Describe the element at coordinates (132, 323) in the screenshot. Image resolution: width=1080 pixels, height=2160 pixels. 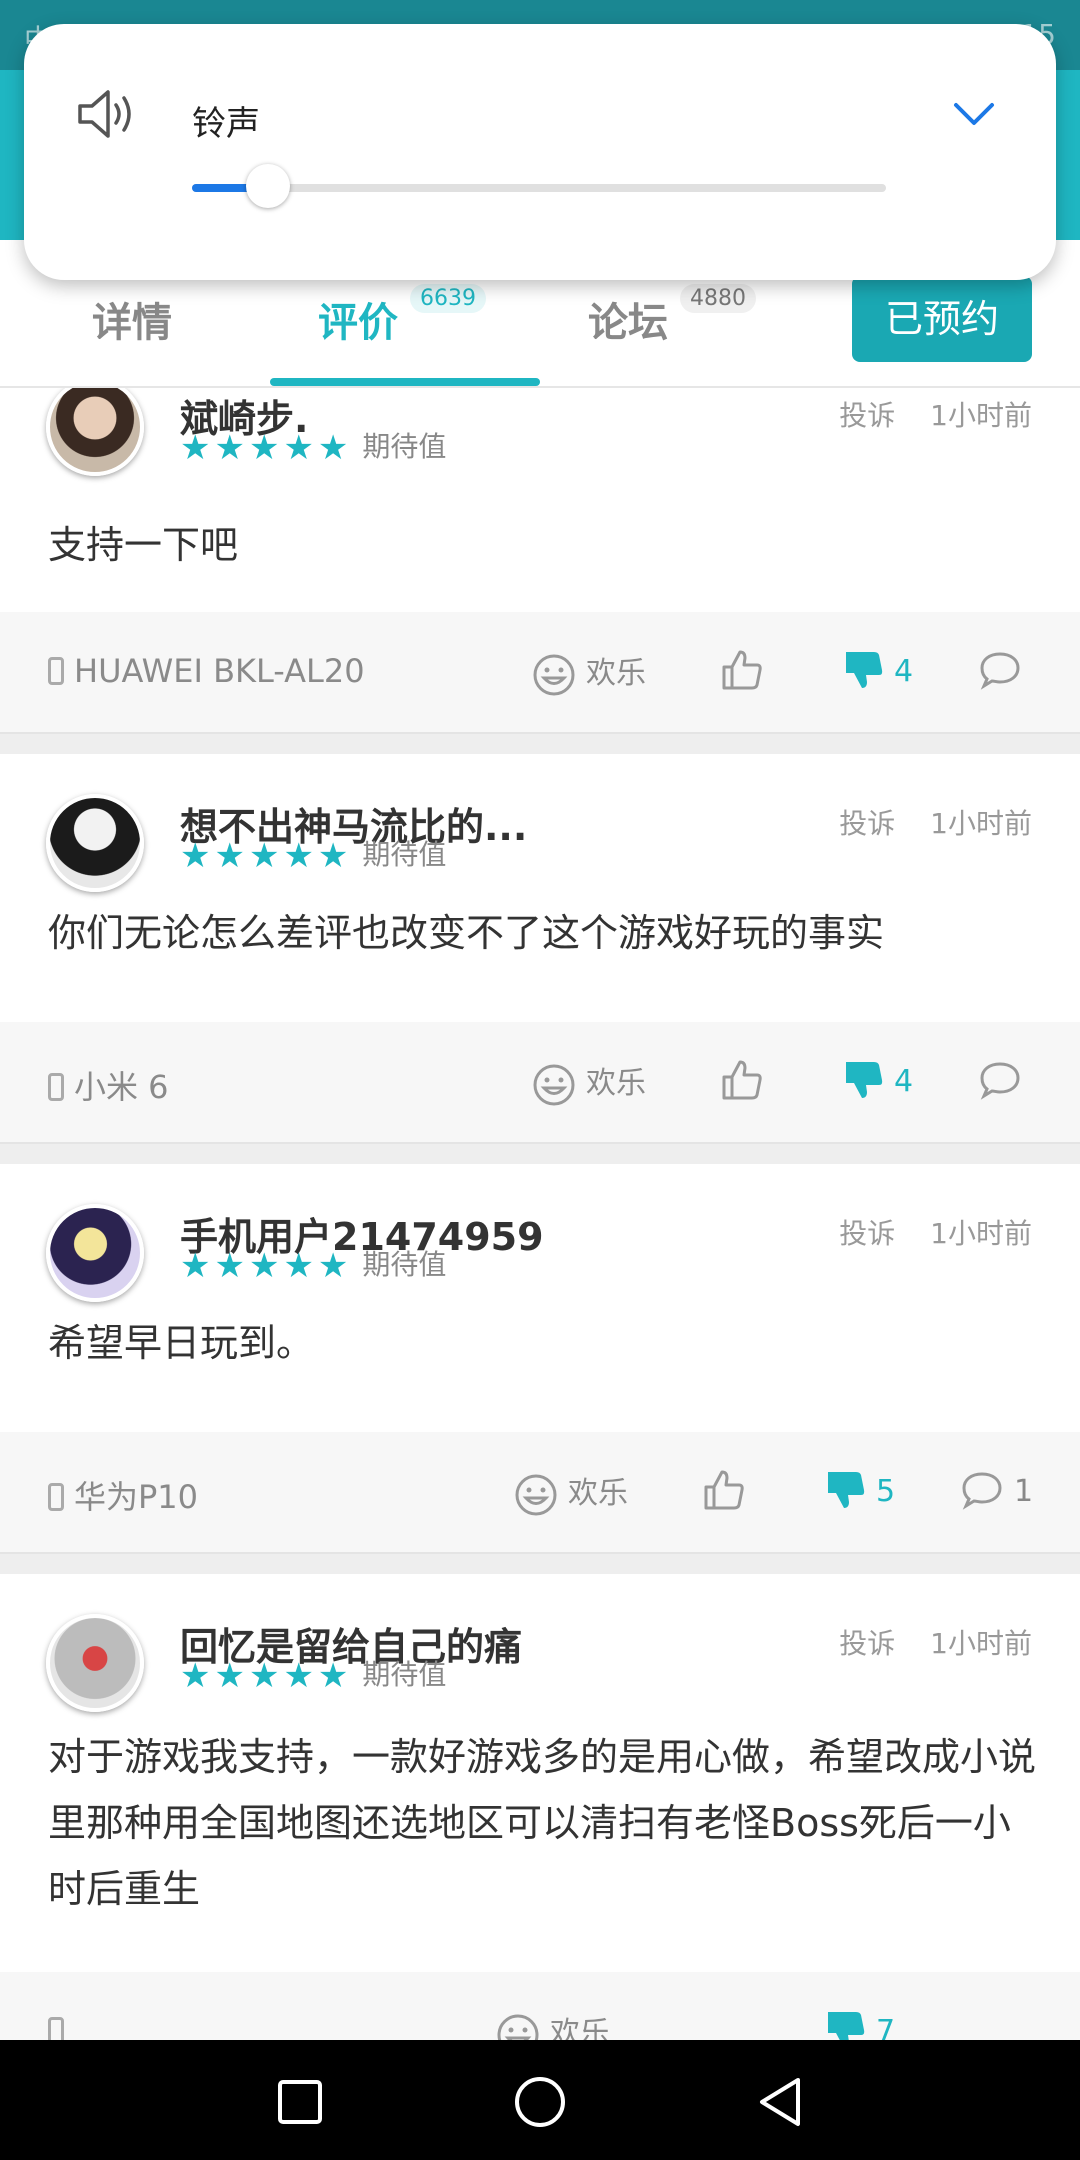
I see `tab-details-label: 详情` at that location.